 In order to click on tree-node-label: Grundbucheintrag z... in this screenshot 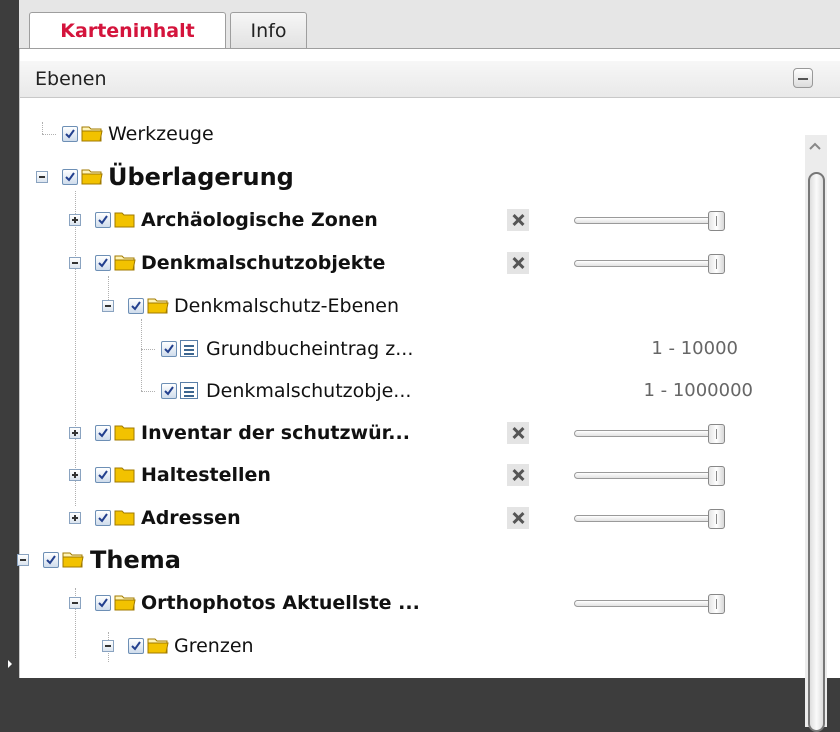, I will do `click(310, 349)`.